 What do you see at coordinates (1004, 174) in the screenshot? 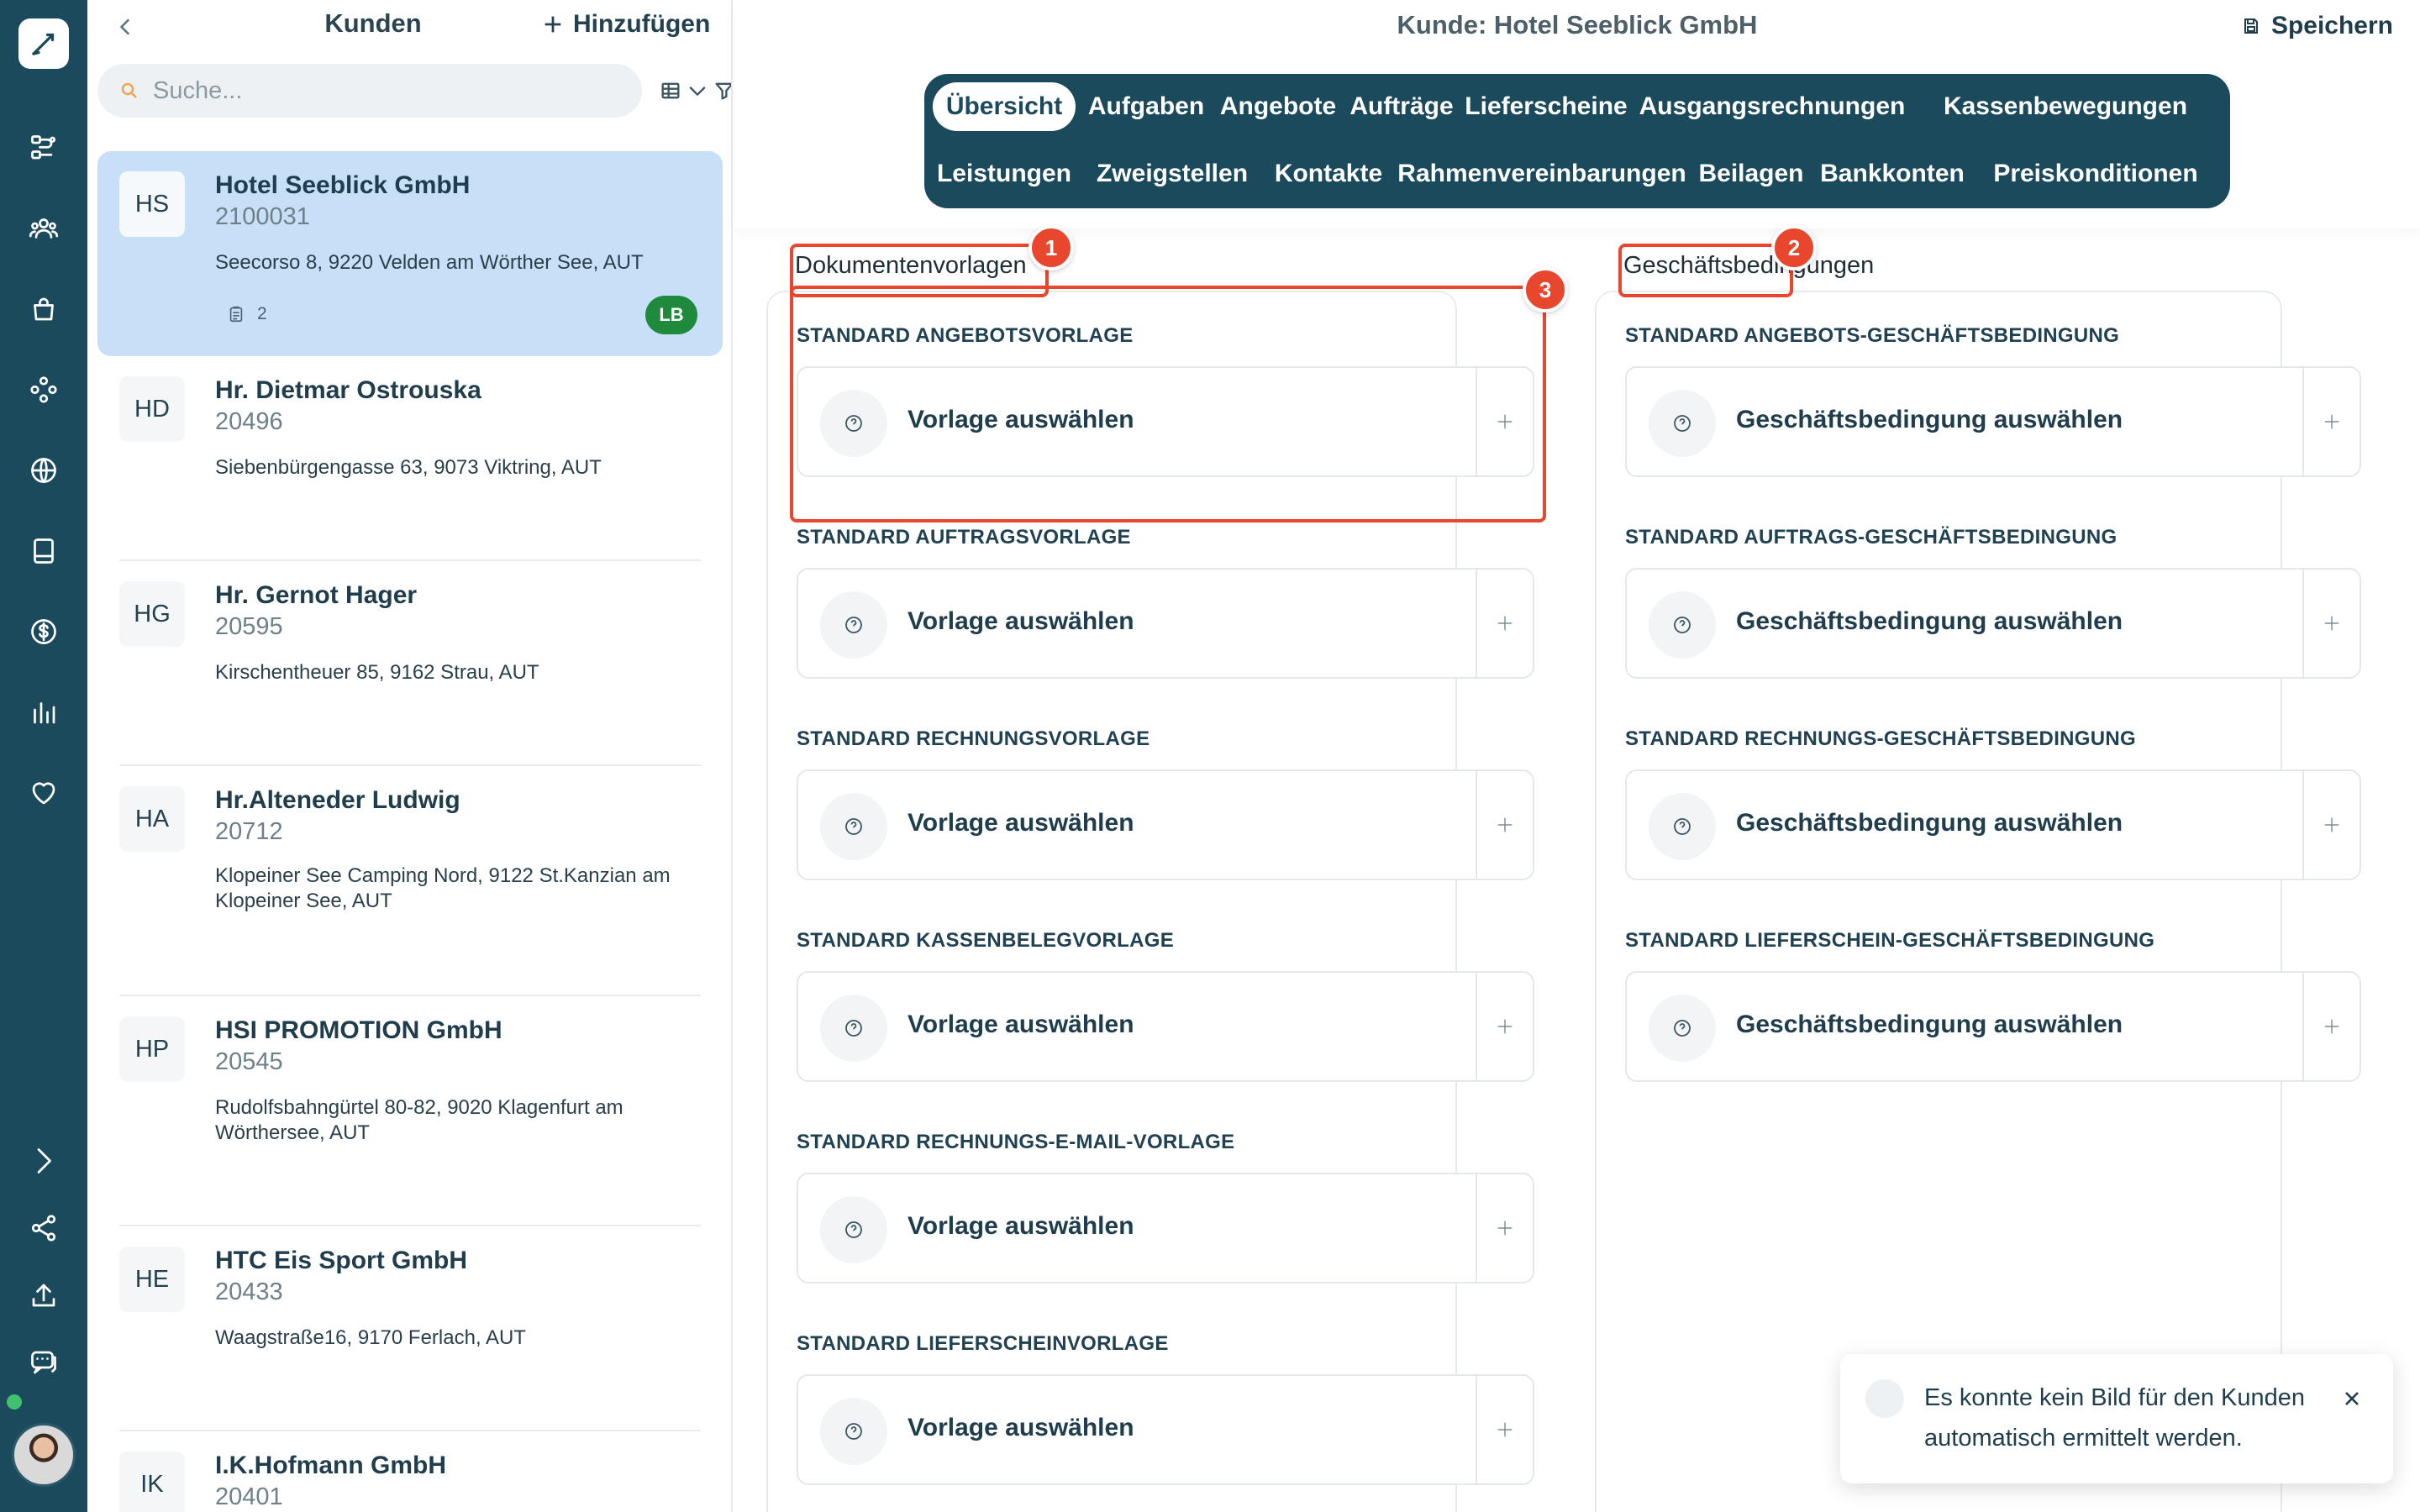
I see `tab-leistungen: Leistungen` at bounding box center [1004, 174].